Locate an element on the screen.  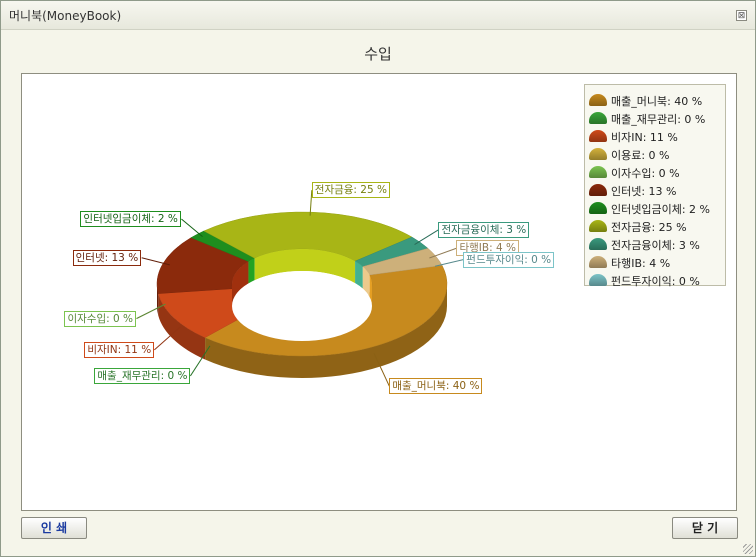
slice-label: 비자IN: 11 % is located at coordinates (119, 349).